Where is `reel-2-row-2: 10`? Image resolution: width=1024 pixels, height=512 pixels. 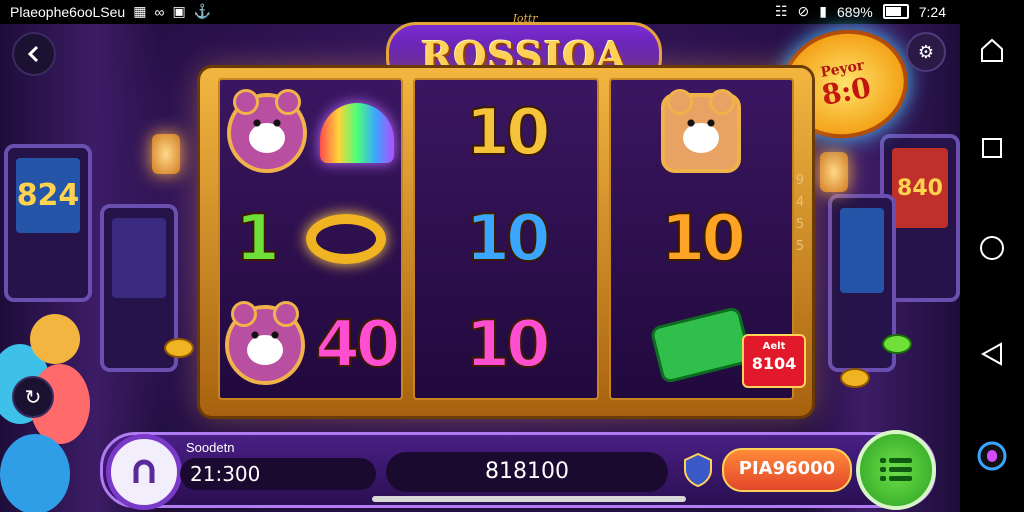
reel-2-row-2: 10 is located at coordinates (505, 239).